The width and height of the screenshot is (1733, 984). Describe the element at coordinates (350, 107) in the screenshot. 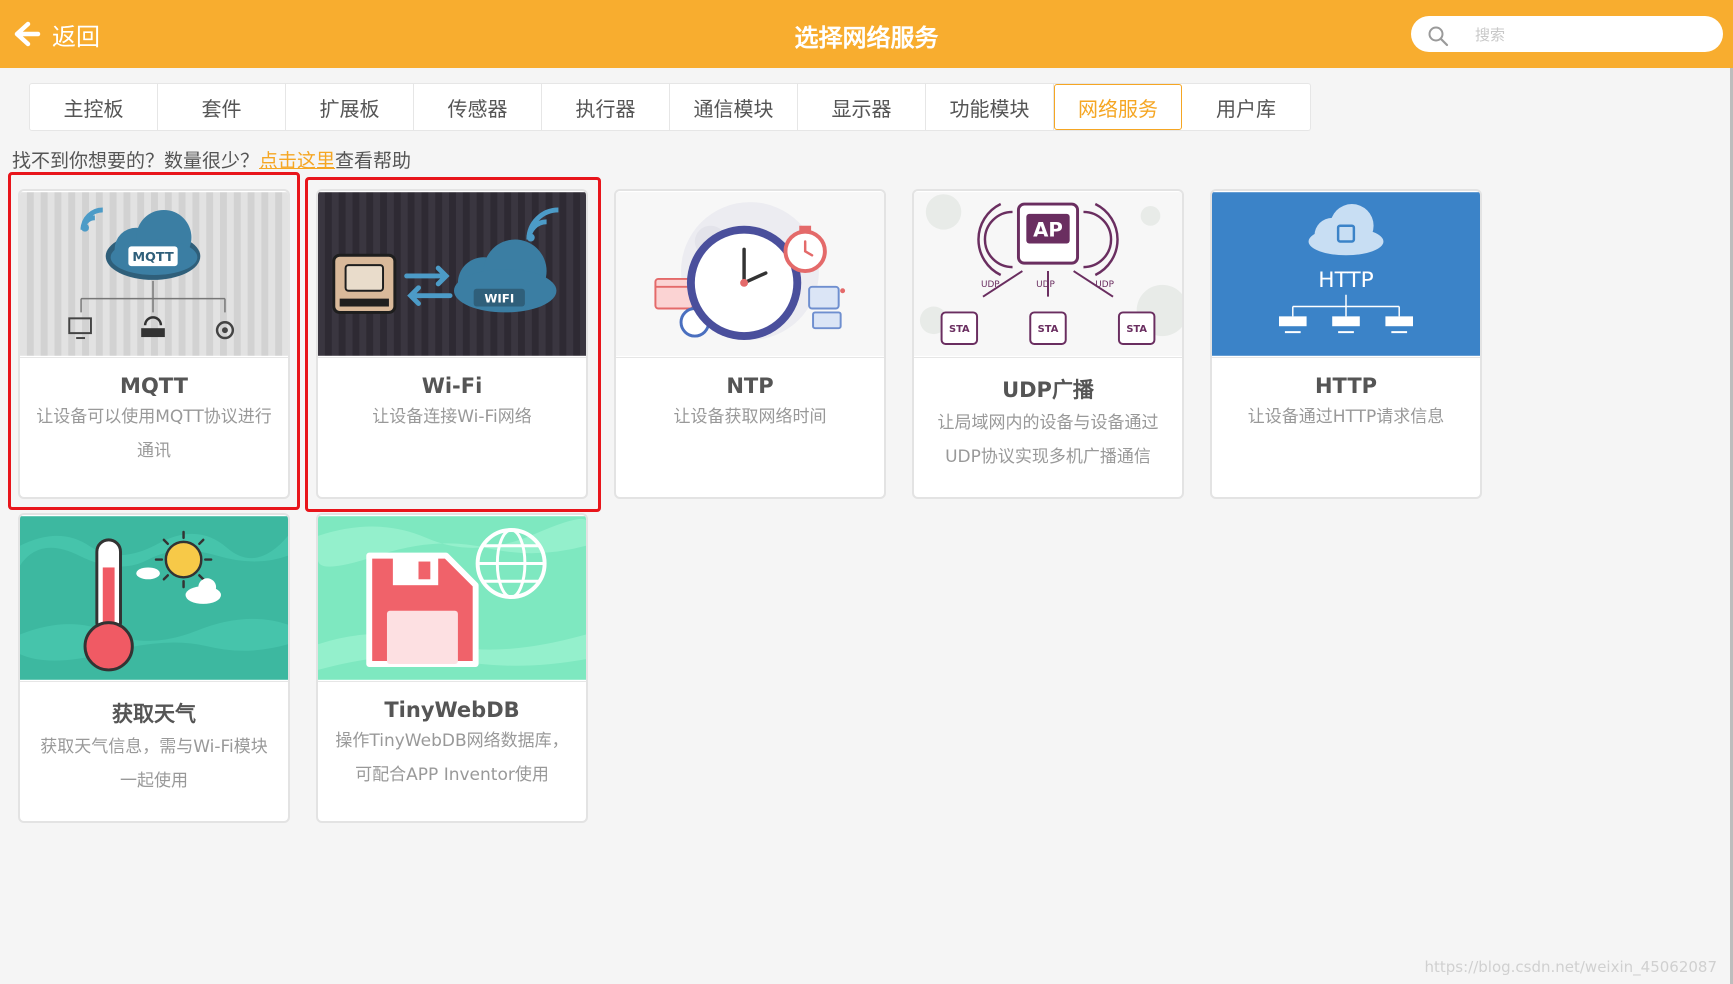

I see `tab-expansion-board: 扩展板` at that location.